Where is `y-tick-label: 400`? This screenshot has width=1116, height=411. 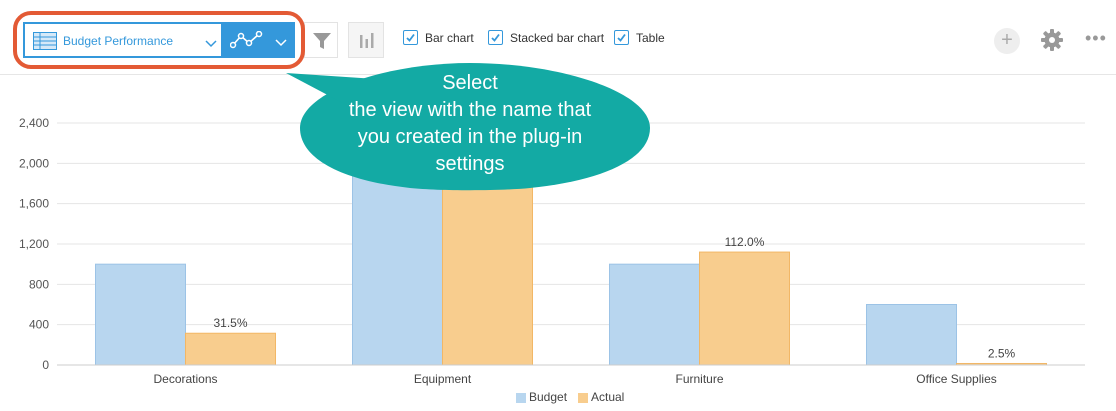 y-tick-label: 400 is located at coordinates (39, 325).